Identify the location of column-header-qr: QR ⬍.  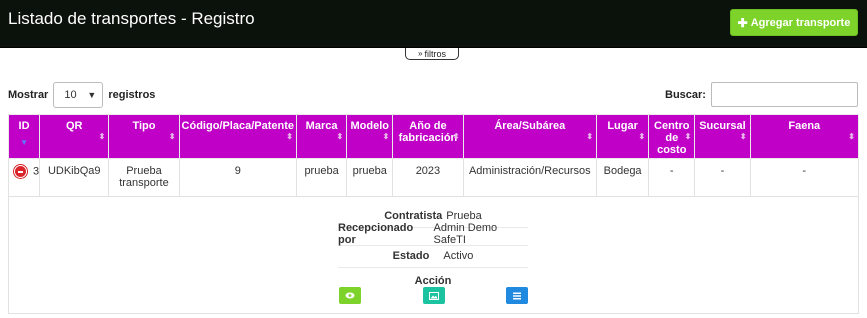
(74, 136).